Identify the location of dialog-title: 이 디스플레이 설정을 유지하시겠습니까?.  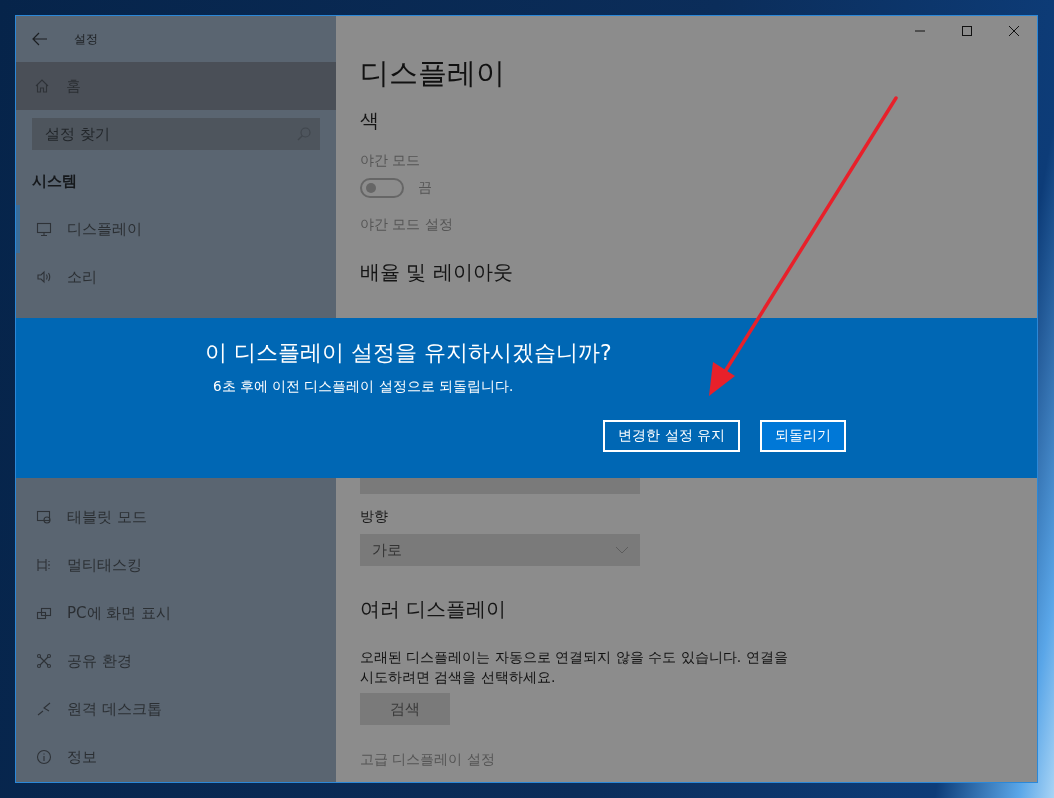
(409, 353).